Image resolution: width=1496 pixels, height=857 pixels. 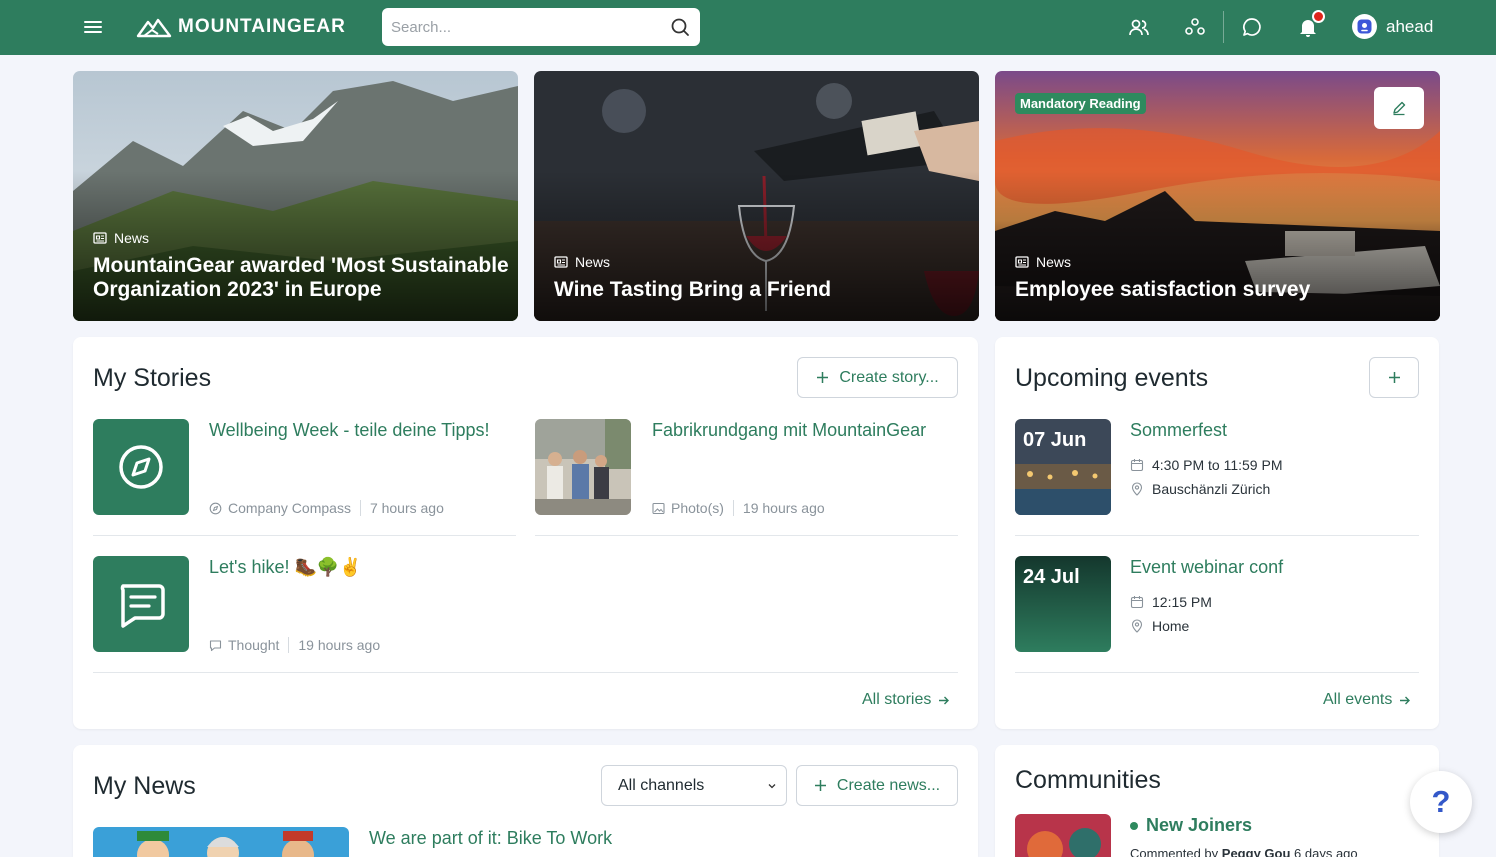 What do you see at coordinates (1410, 26) in the screenshot?
I see `user-name: ahead` at bounding box center [1410, 26].